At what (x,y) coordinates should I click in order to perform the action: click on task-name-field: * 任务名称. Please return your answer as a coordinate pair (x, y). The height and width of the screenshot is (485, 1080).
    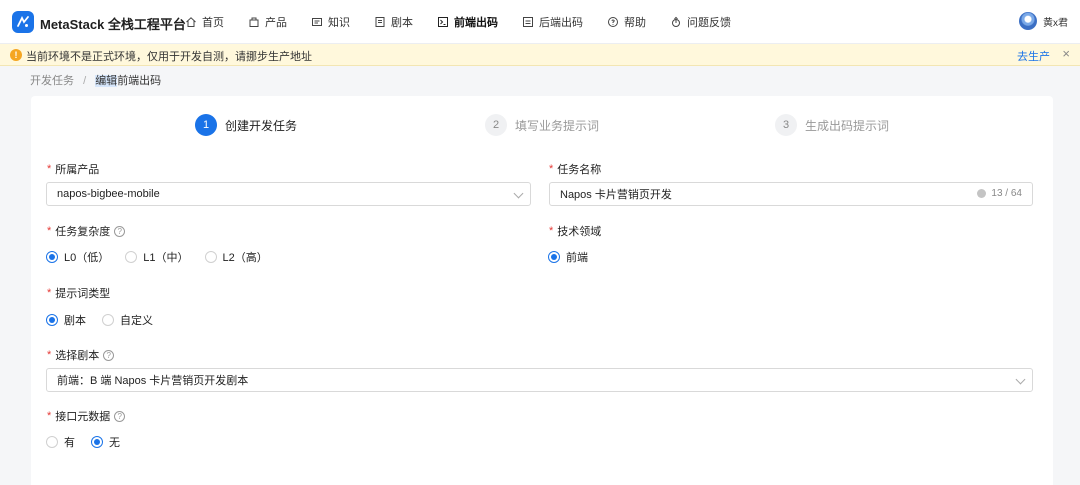
    Looking at the image, I should click on (575, 169).